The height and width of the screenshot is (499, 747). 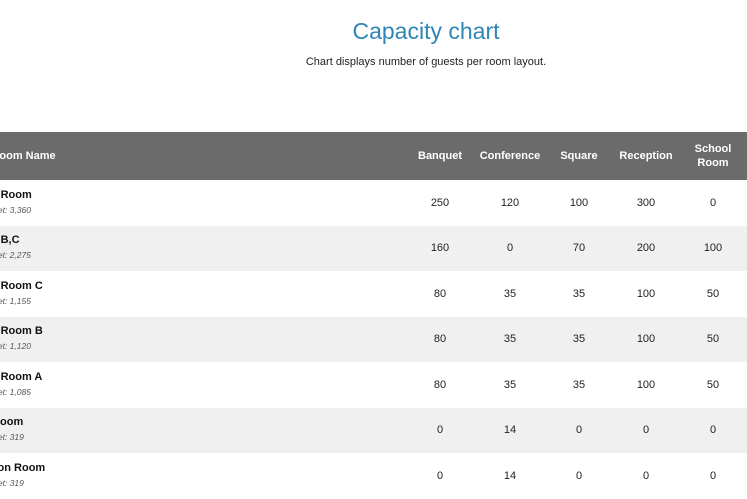 I want to click on room-name: den Room A, so click(x=21, y=376).